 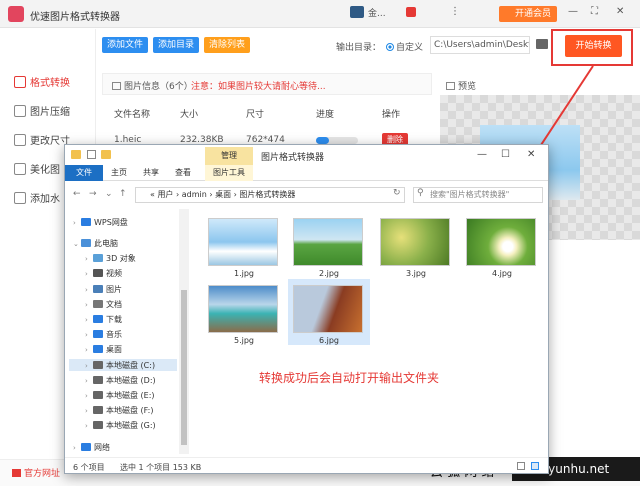 I want to click on tree-item-label: 下载, so click(x=114, y=319).